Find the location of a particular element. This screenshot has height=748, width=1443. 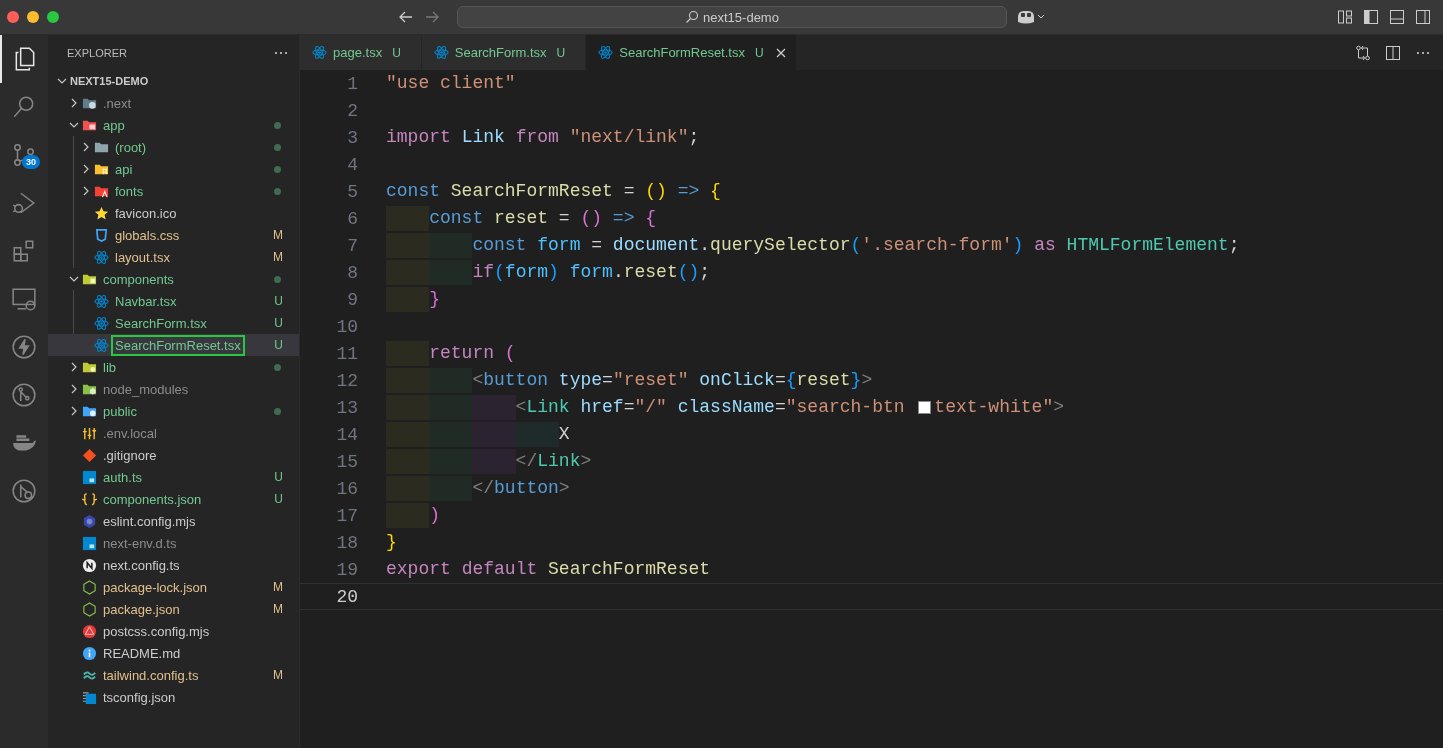

editor-tab: SearchFormReset.tsx U is located at coordinates (691, 52).